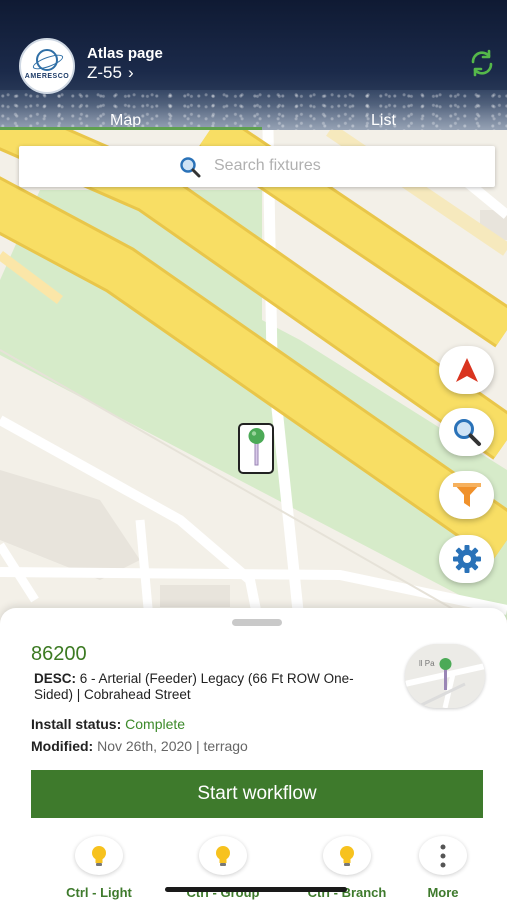 The height and width of the screenshot is (900, 507). What do you see at coordinates (155, 724) in the screenshot?
I see `install-status-value: Complete` at bounding box center [155, 724].